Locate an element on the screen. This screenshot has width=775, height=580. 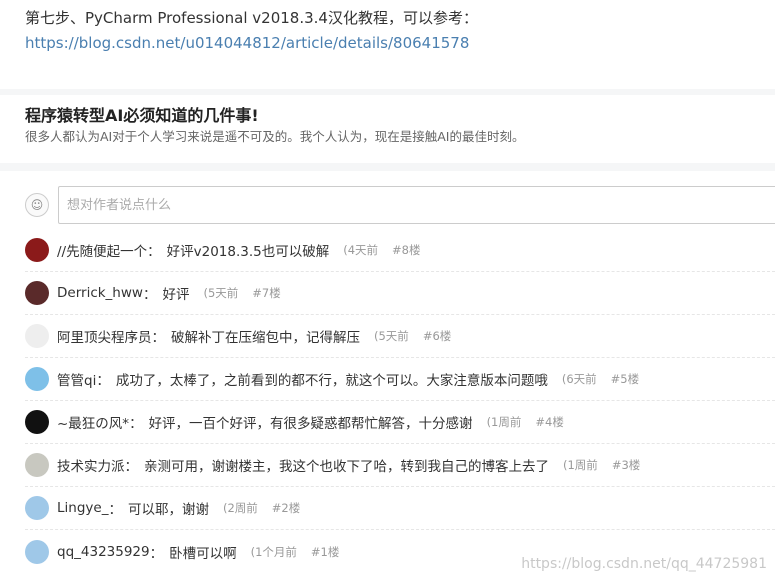
comment-author: Derrick_hww is located at coordinates (100, 293).